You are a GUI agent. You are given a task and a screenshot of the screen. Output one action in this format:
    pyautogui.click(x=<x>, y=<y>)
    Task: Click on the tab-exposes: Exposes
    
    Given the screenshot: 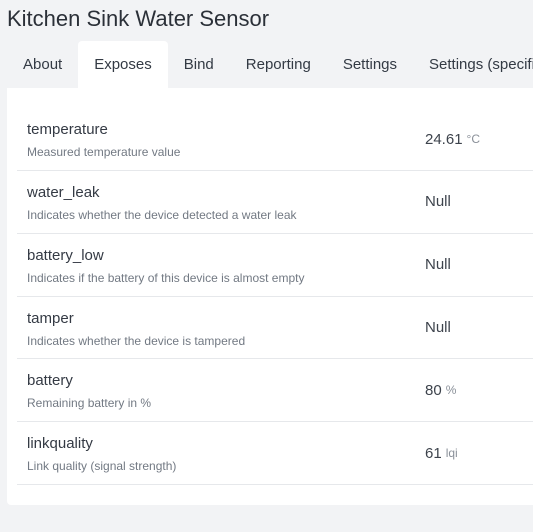 What is the action you would take?
    pyautogui.click(x=123, y=64)
    